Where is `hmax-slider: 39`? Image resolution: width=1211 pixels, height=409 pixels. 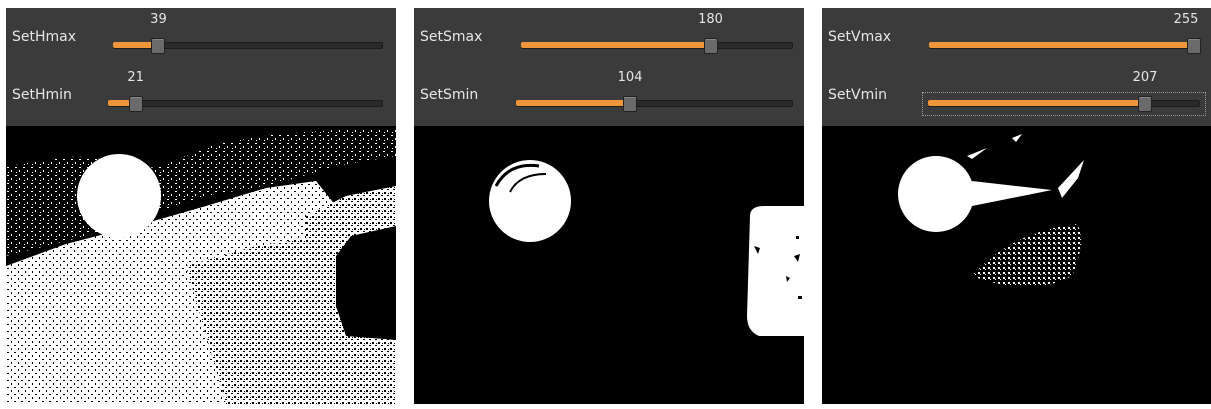
hmax-slider: 39 is located at coordinates (248, 33).